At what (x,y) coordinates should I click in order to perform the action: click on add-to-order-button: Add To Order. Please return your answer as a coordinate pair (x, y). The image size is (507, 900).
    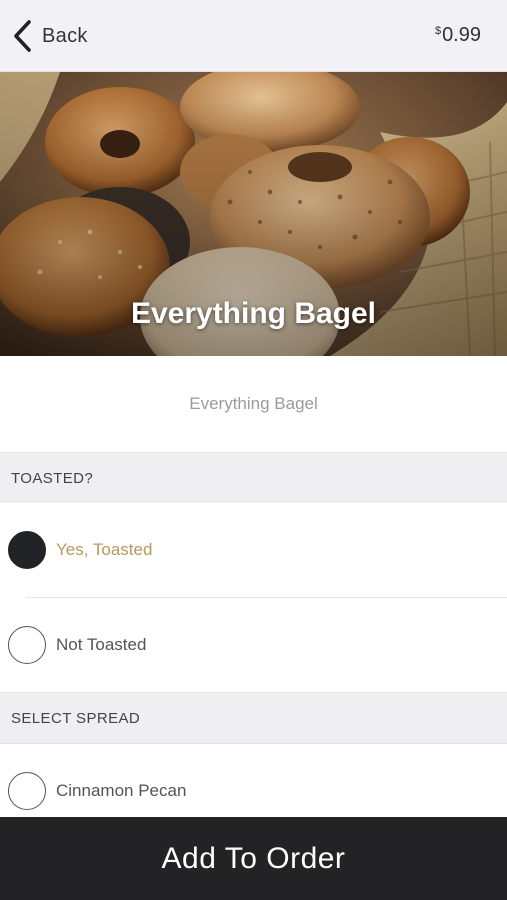
    Looking at the image, I should click on (253, 858).